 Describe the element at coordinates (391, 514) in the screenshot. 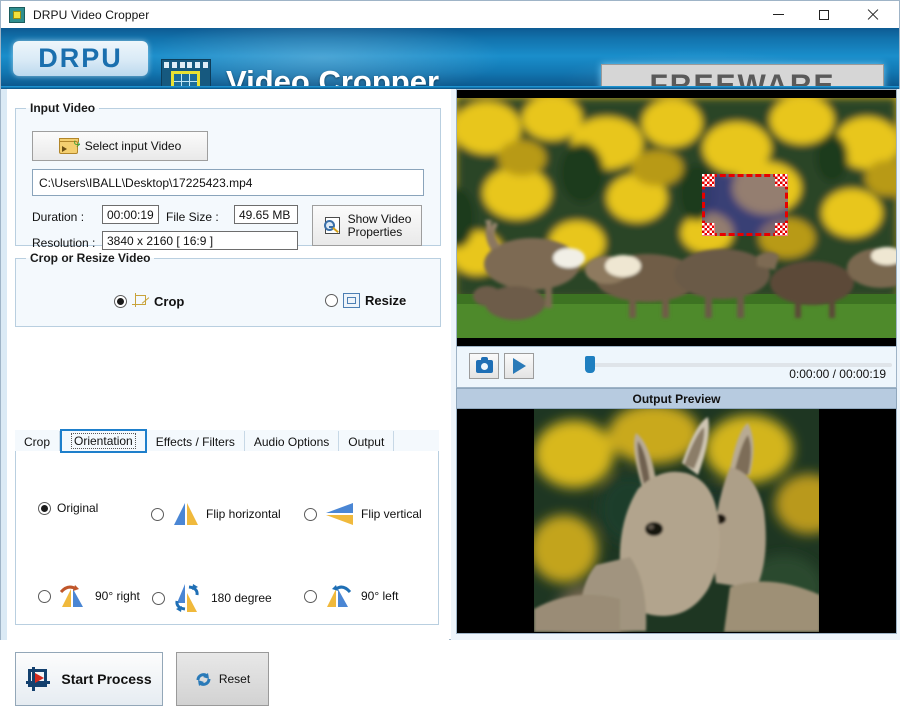

I see `flip-vertical-label: Flip vertical` at that location.